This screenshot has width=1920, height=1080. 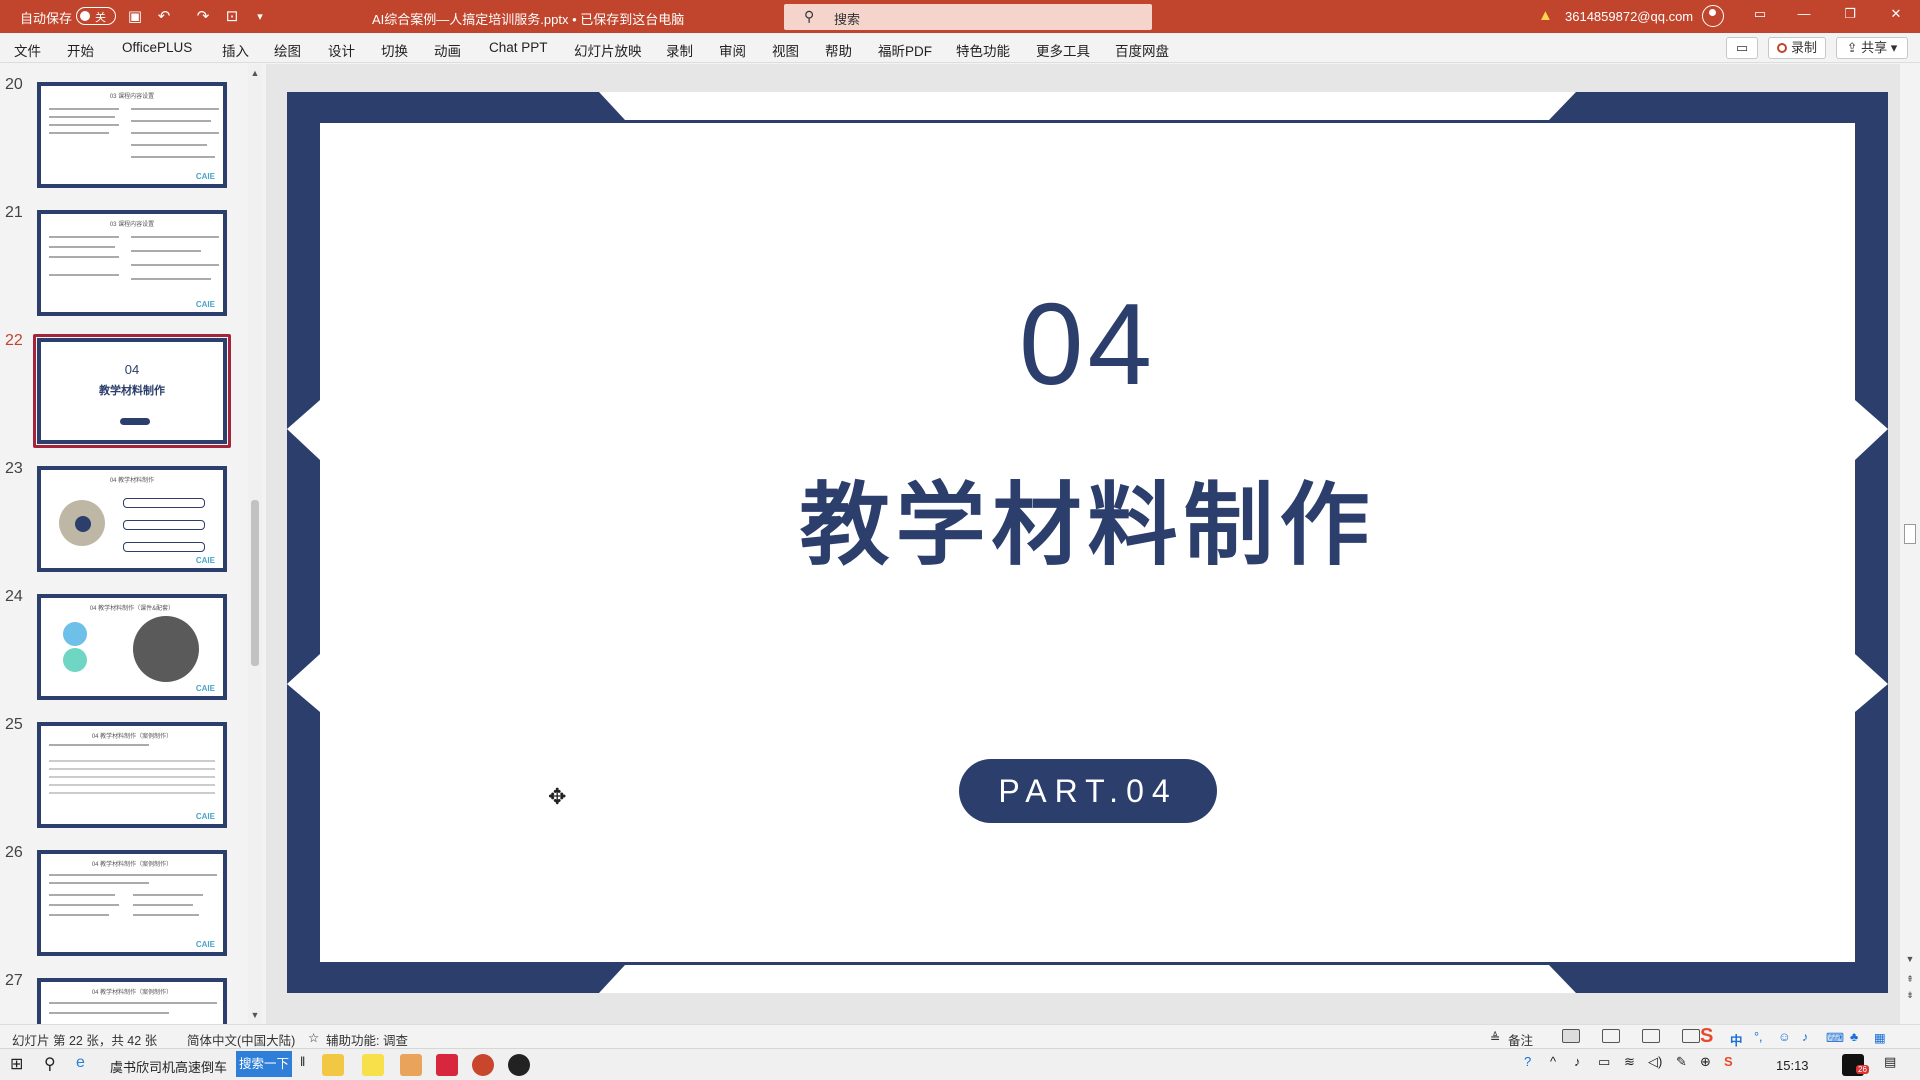 I want to click on xmind-icon, so click(x=447, y=1065).